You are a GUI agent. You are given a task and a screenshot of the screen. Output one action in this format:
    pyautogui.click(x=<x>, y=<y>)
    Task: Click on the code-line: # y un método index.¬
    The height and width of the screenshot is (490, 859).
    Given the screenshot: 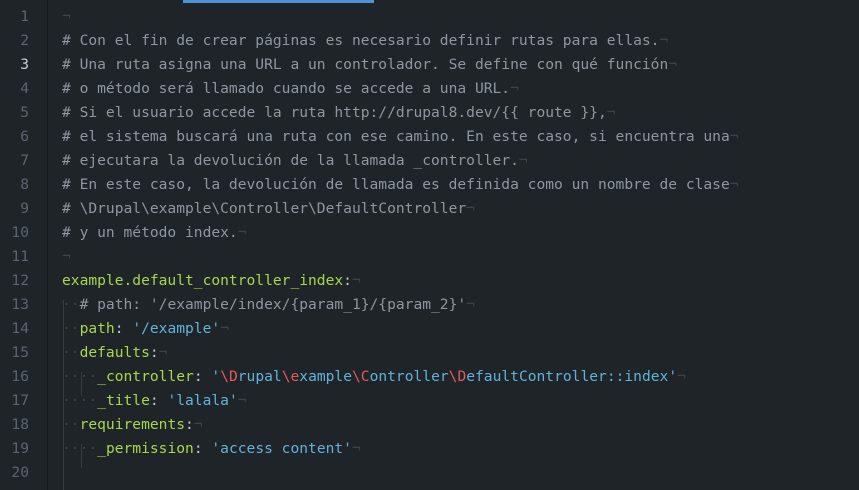 What is the action you would take?
    pyautogui.click(x=154, y=233)
    